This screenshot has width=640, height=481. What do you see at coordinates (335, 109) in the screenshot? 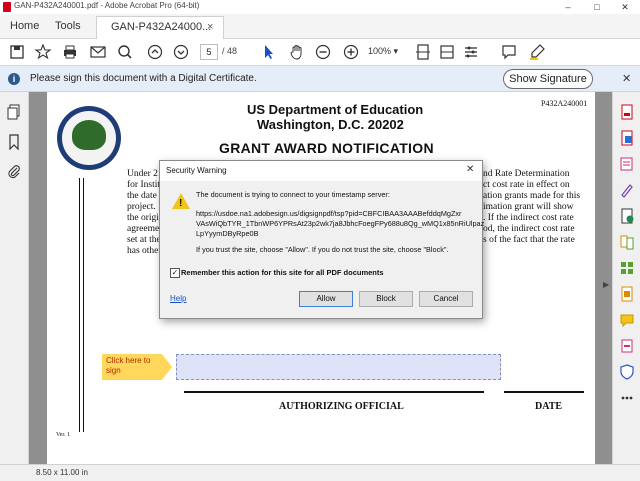
I see `department-name: US Department of Education` at bounding box center [335, 109].